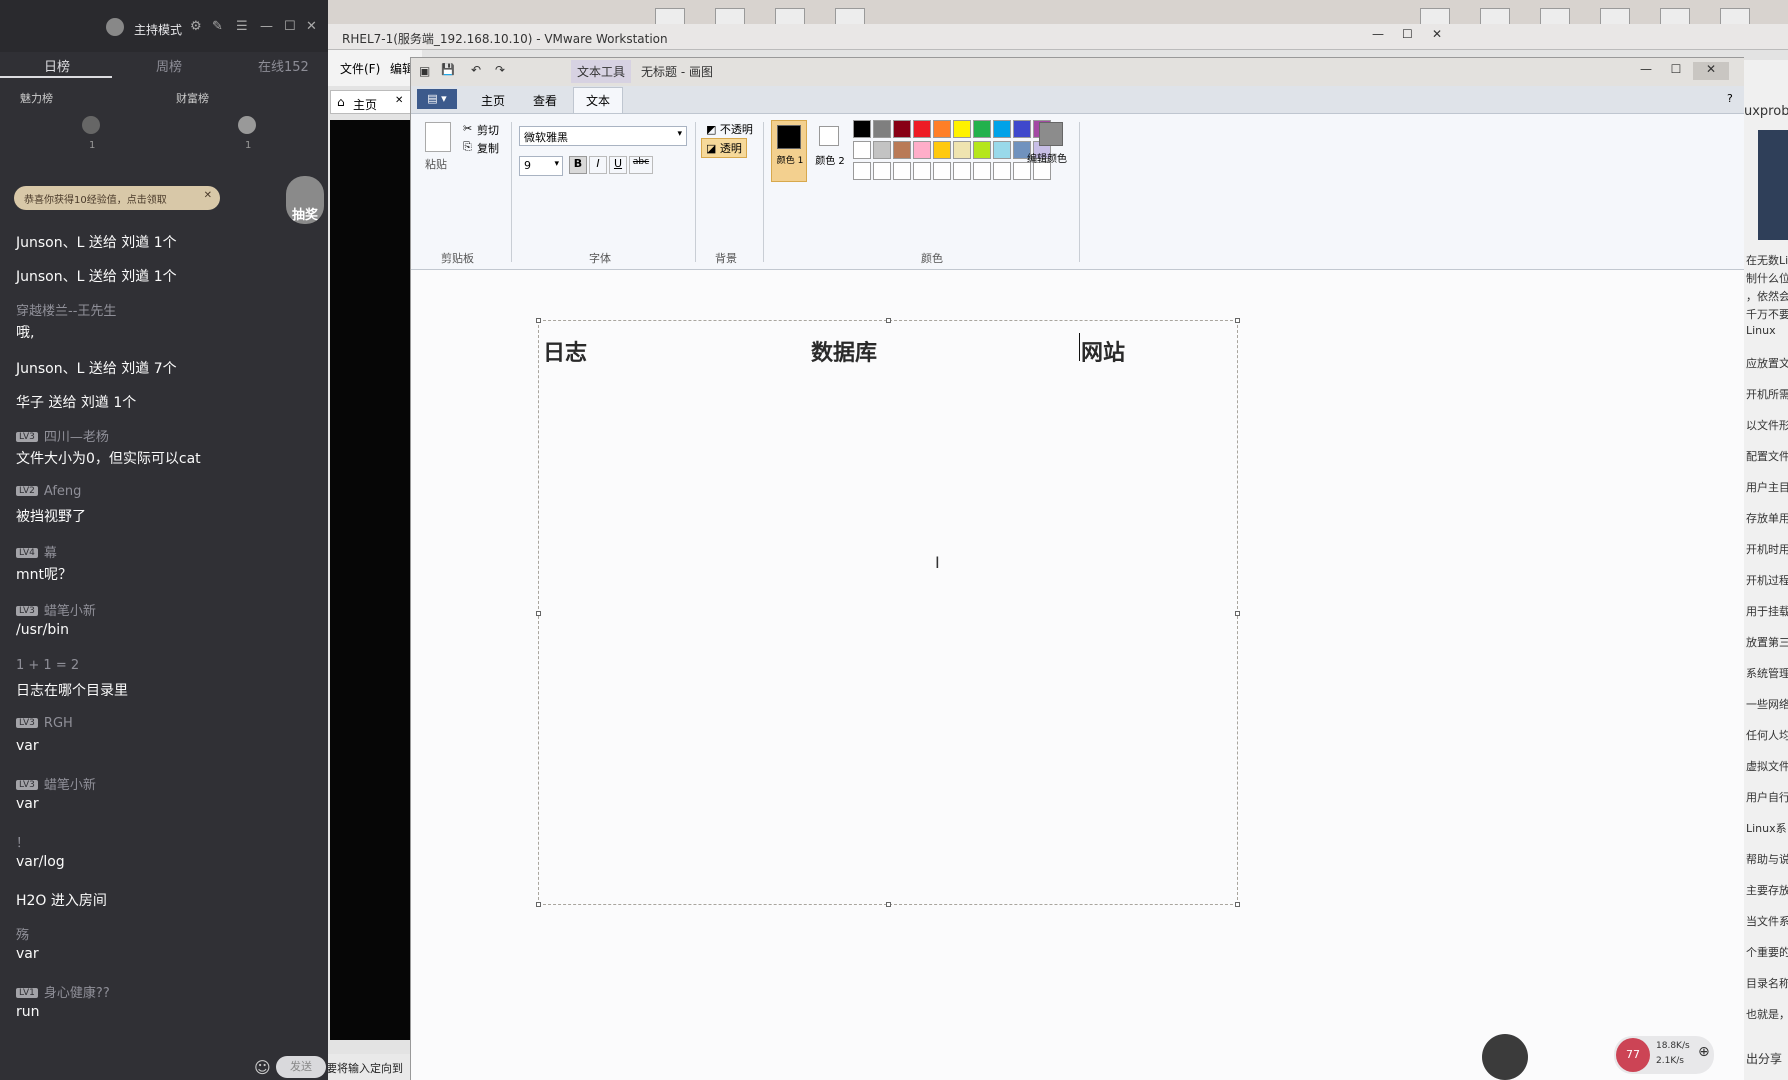 The height and width of the screenshot is (1080, 1788). Describe the element at coordinates (729, 129) in the screenshot. I see `opaque-button: ◩ 不透明` at that location.